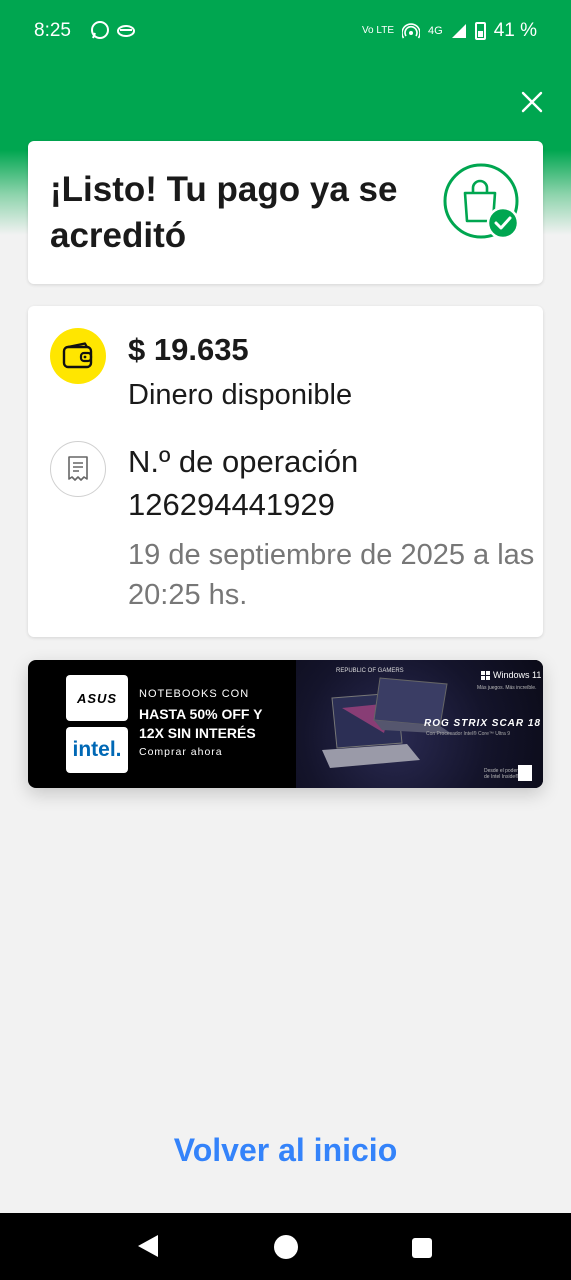 The width and height of the screenshot is (571, 1280). I want to click on battery-level: 41 %, so click(515, 30).